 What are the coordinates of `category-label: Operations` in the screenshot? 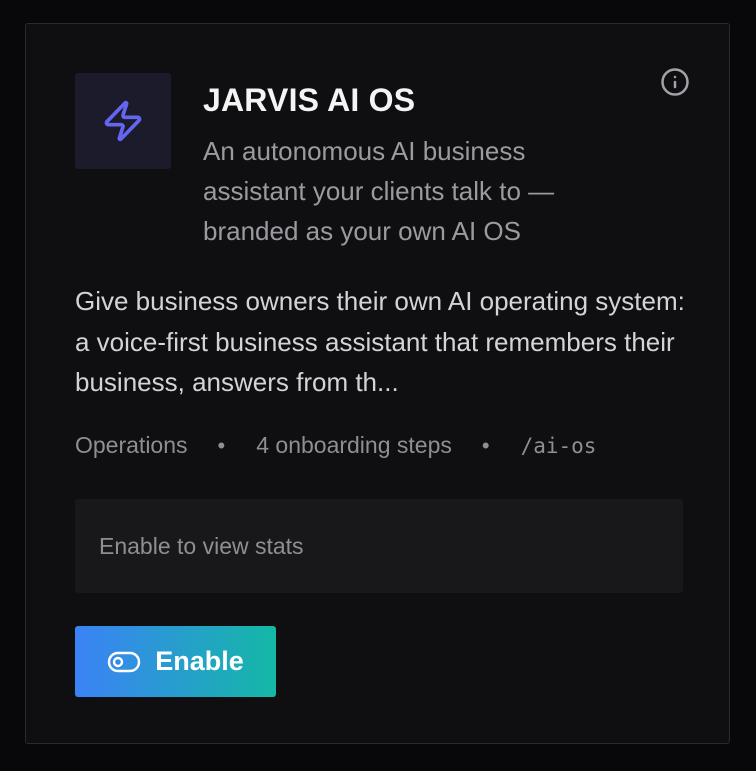 It's located at (131, 445).